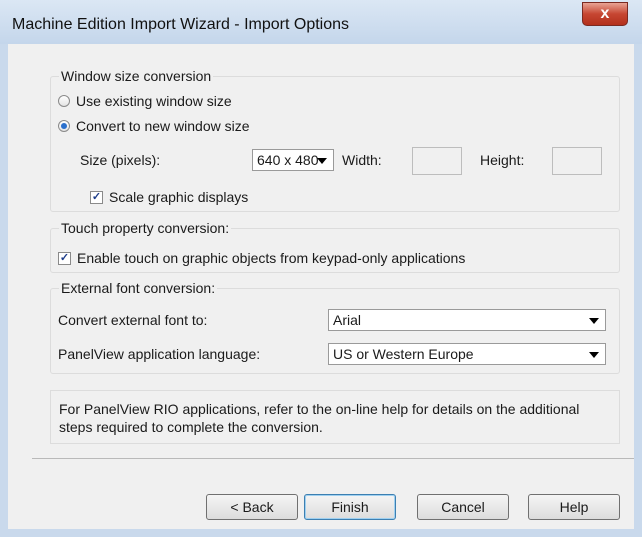 The width and height of the screenshot is (642, 537). Describe the element at coordinates (350, 507) in the screenshot. I see `finish-button: Finish` at that location.